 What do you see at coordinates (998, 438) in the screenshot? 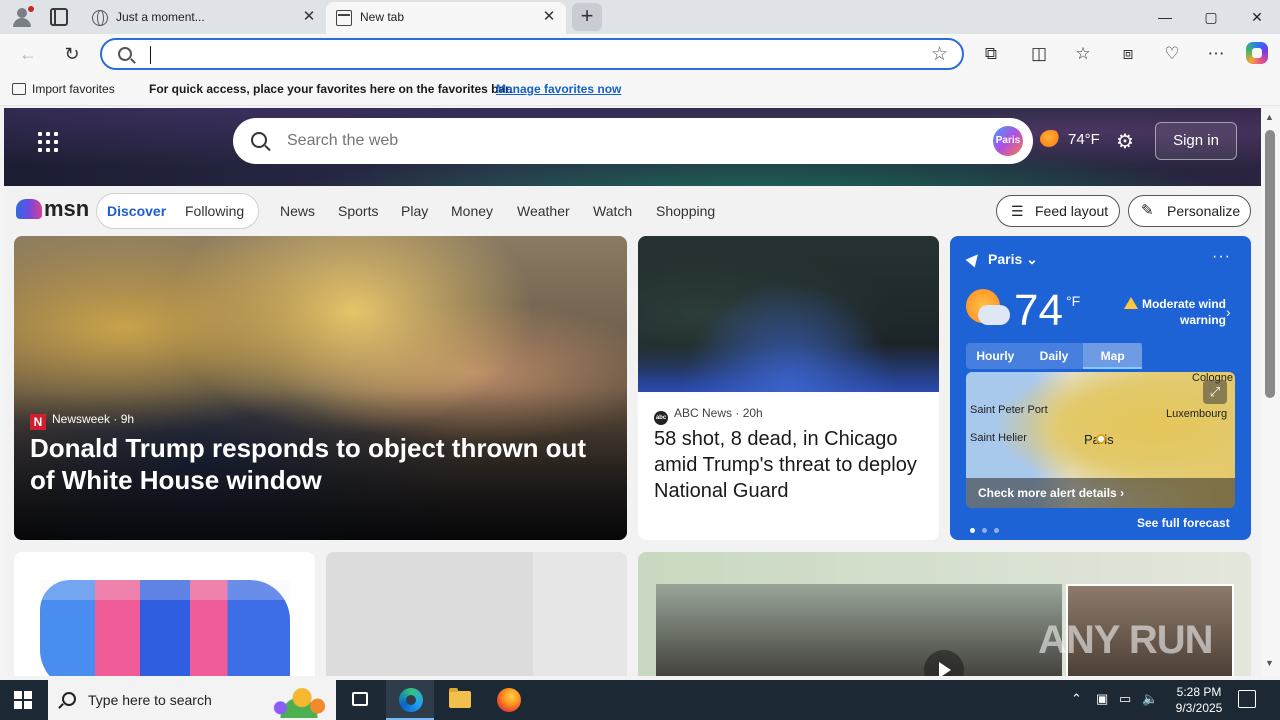
I see `map-label: Saint Helier` at bounding box center [998, 438].